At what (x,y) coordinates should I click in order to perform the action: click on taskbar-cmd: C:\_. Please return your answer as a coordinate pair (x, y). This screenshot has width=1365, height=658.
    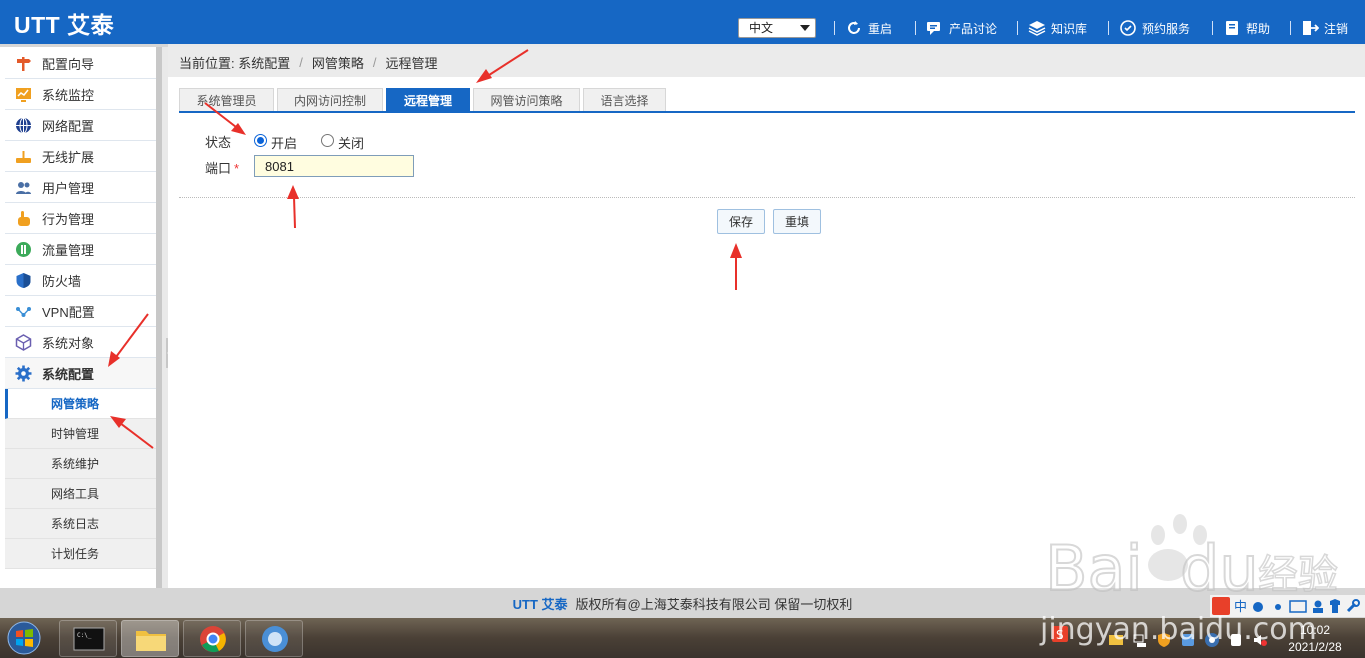
    Looking at the image, I should click on (88, 638).